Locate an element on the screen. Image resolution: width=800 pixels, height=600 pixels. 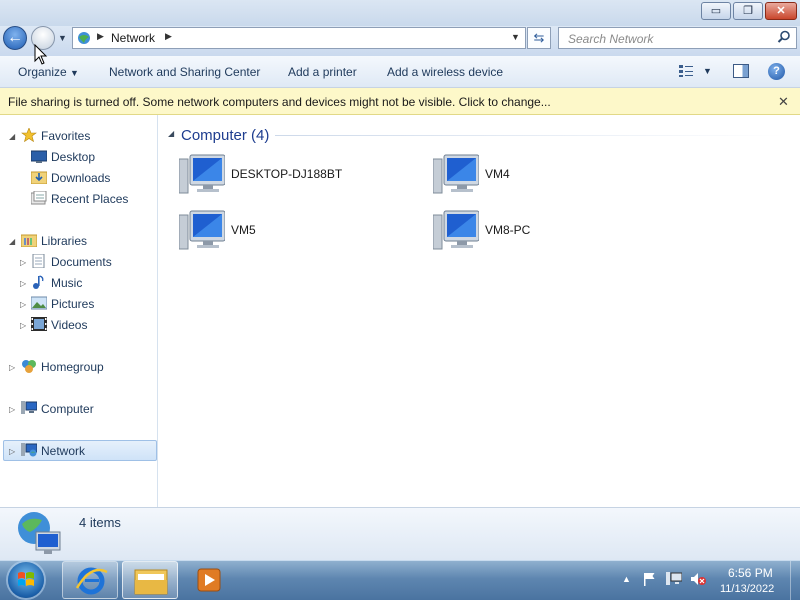
back-button: ← is located at coordinates (15, 38).